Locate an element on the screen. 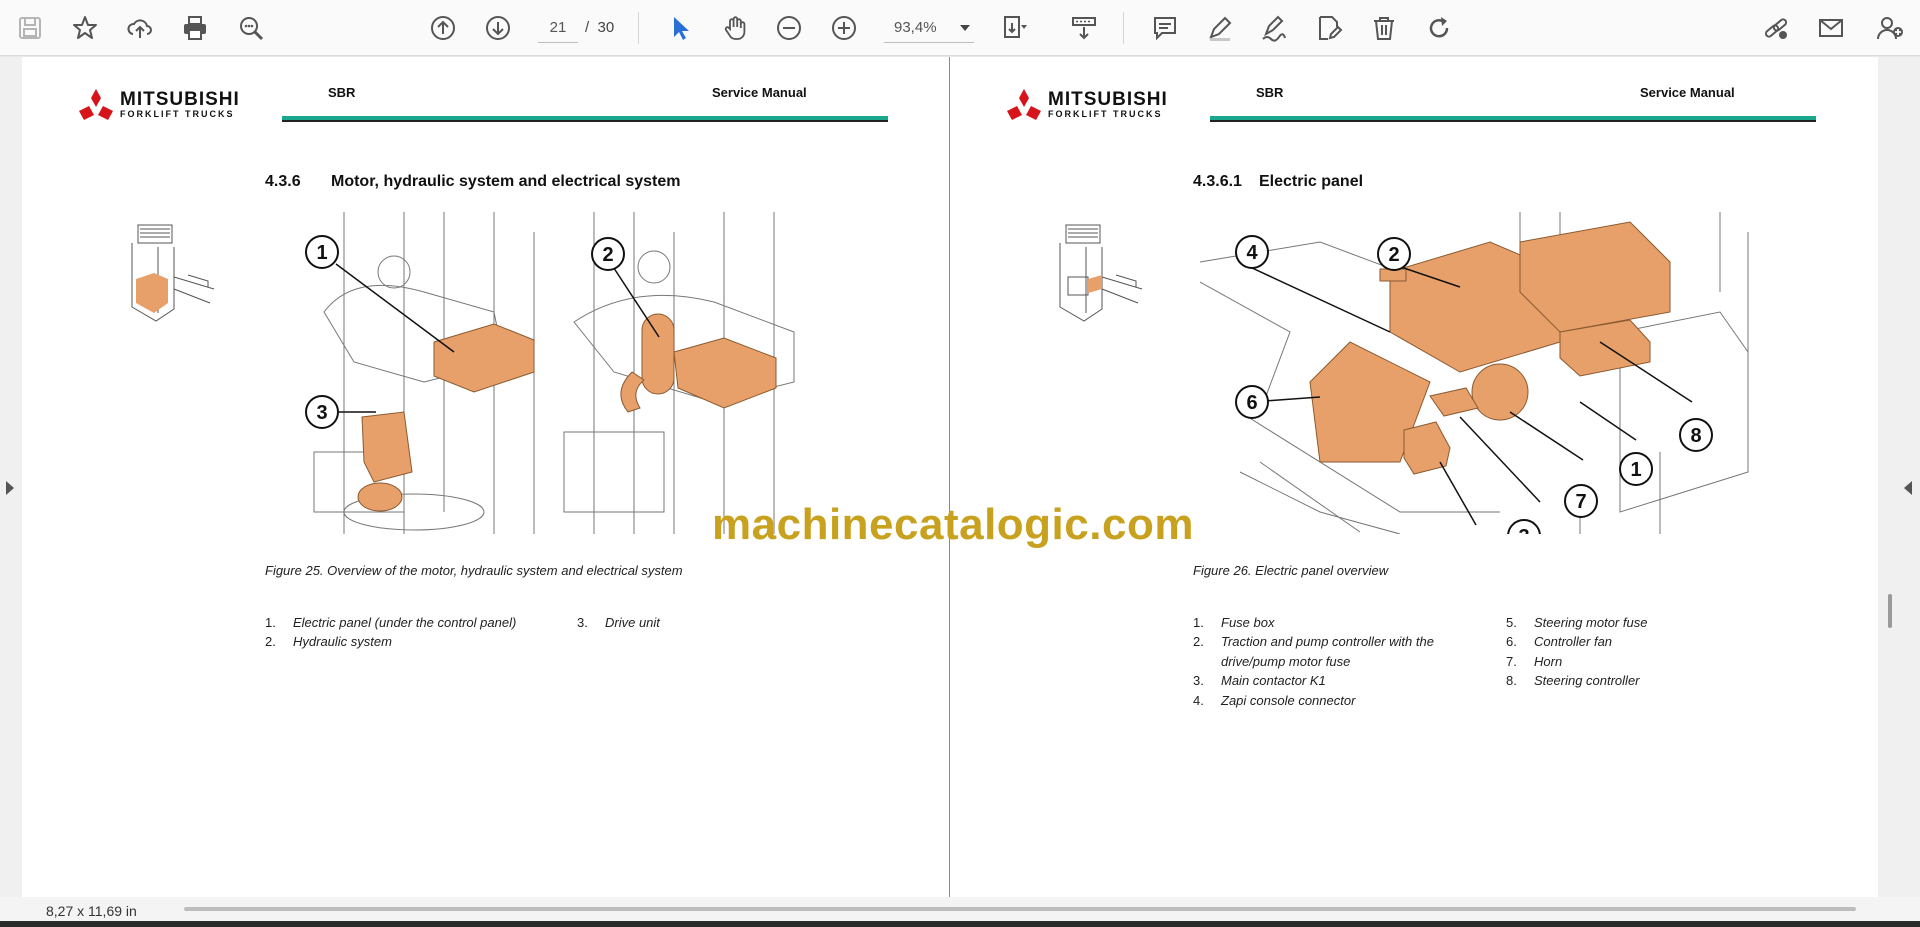 This screenshot has height=927, width=1920. bookmark-star-icon is located at coordinates (85, 28).